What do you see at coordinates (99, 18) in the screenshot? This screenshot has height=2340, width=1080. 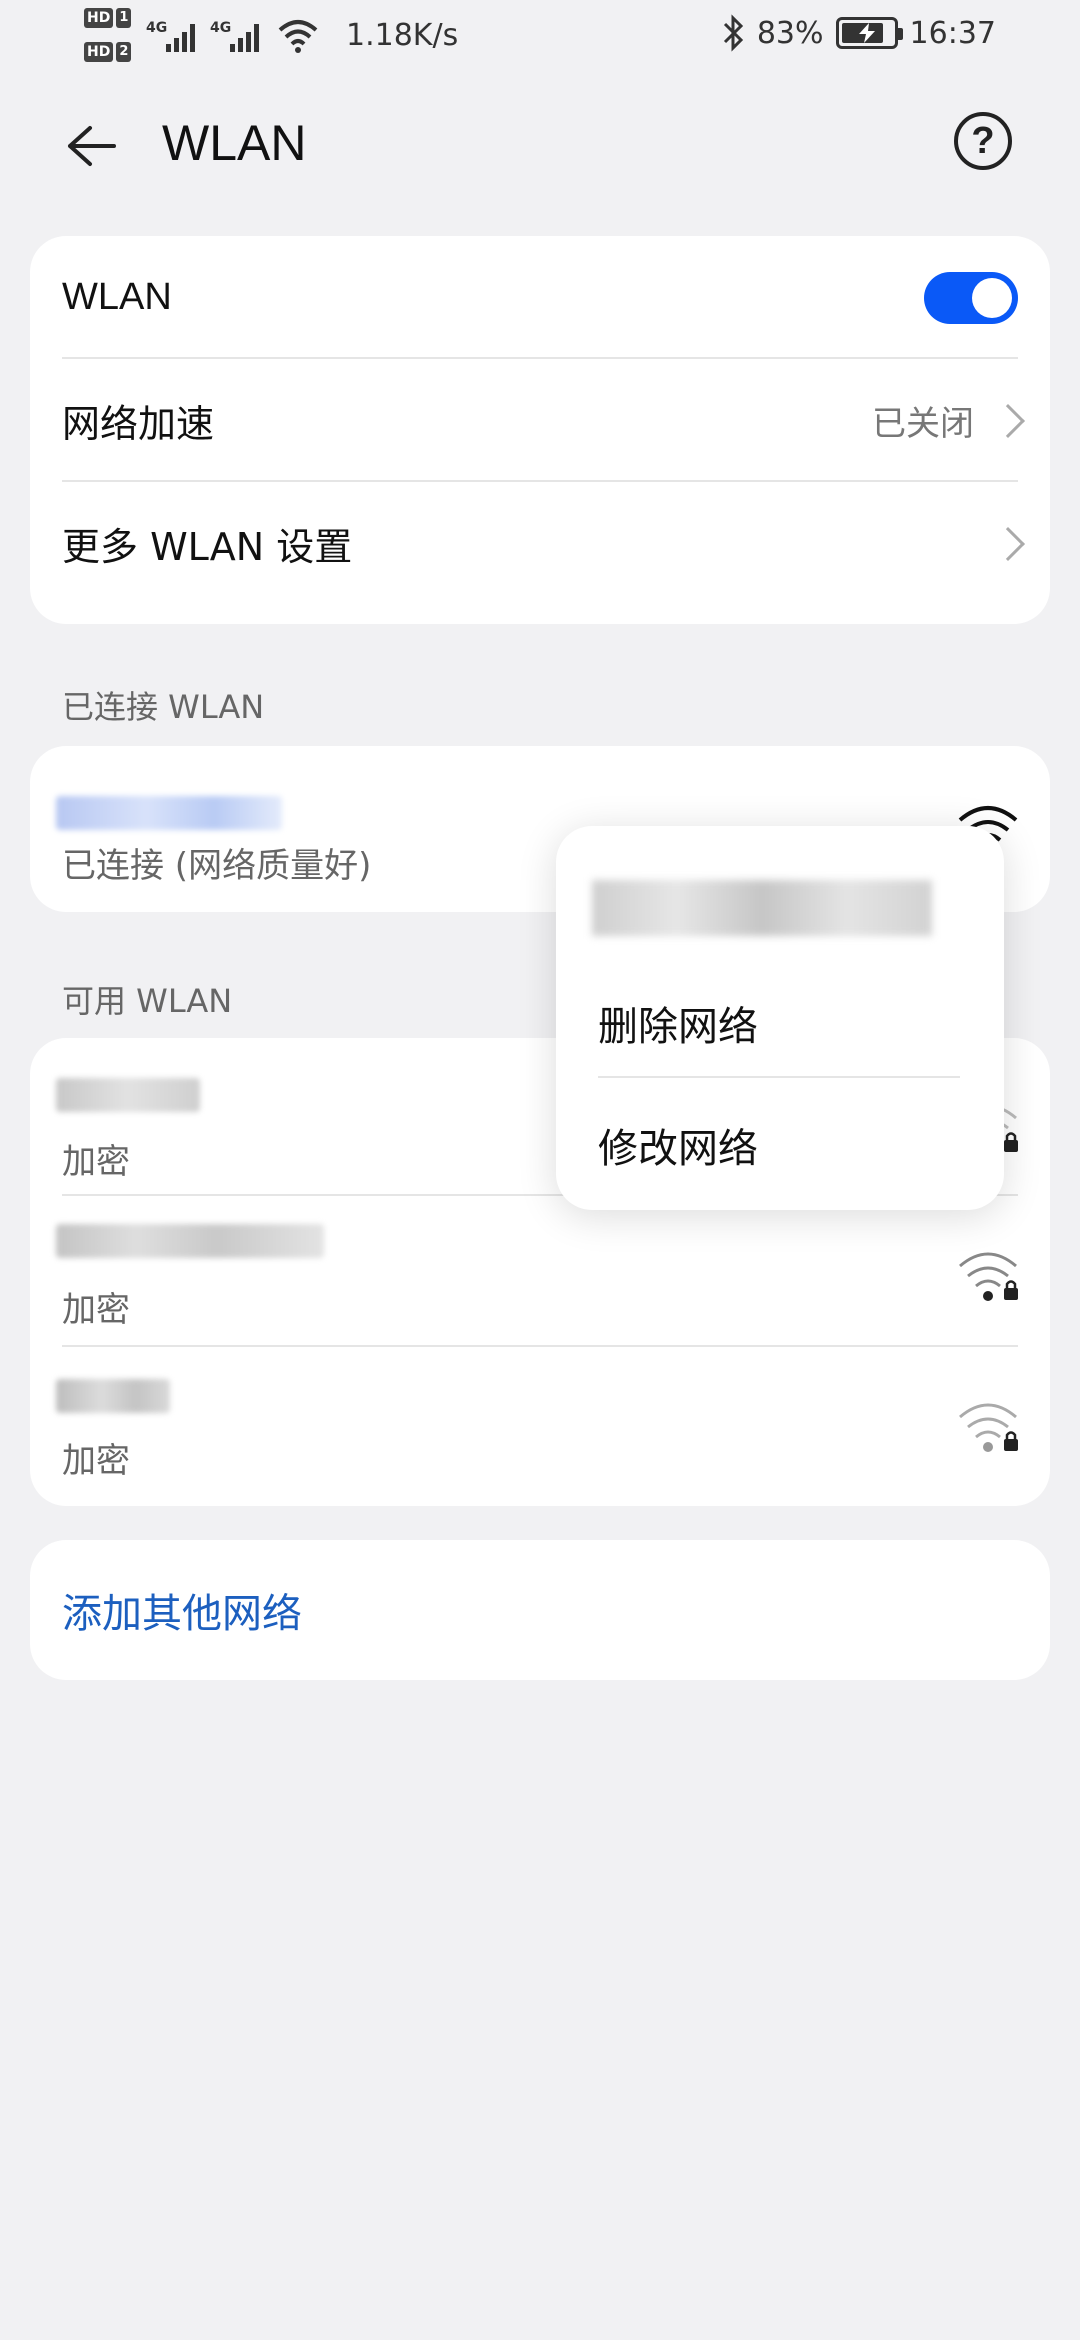 I see `hd1-badge: HD` at bounding box center [99, 18].